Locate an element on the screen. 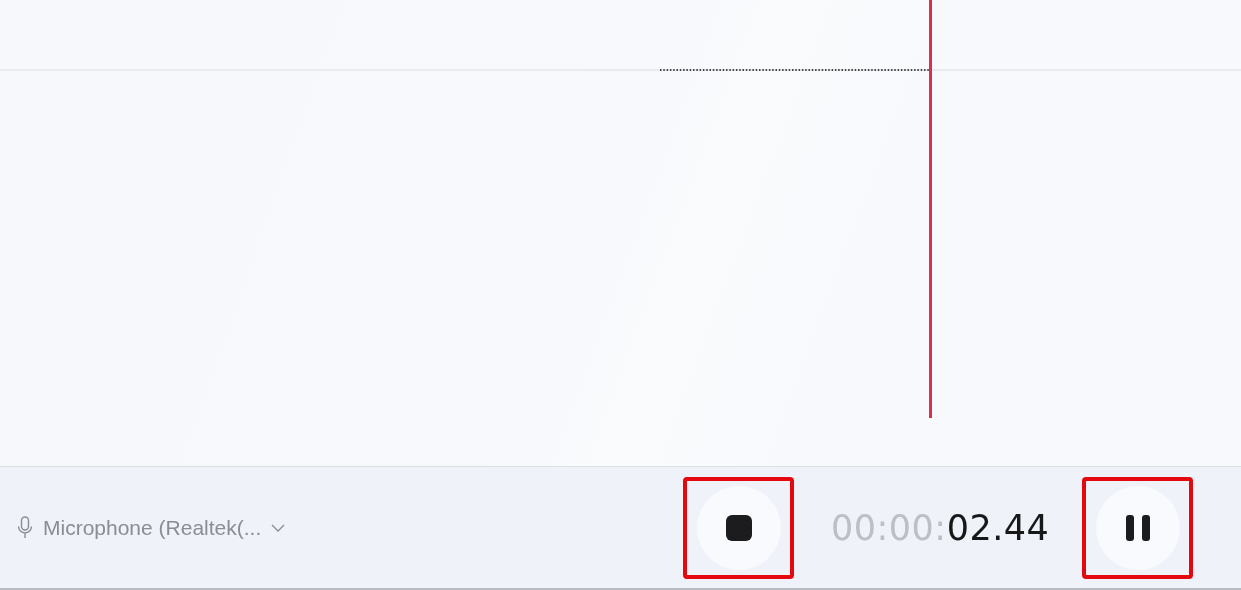  chevron-down-icon is located at coordinates (278, 527).